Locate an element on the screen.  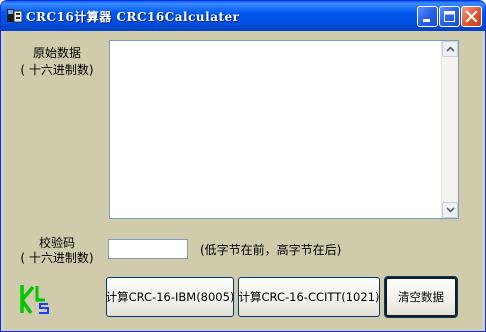
chevron-up-icon is located at coordinates (450, 49).